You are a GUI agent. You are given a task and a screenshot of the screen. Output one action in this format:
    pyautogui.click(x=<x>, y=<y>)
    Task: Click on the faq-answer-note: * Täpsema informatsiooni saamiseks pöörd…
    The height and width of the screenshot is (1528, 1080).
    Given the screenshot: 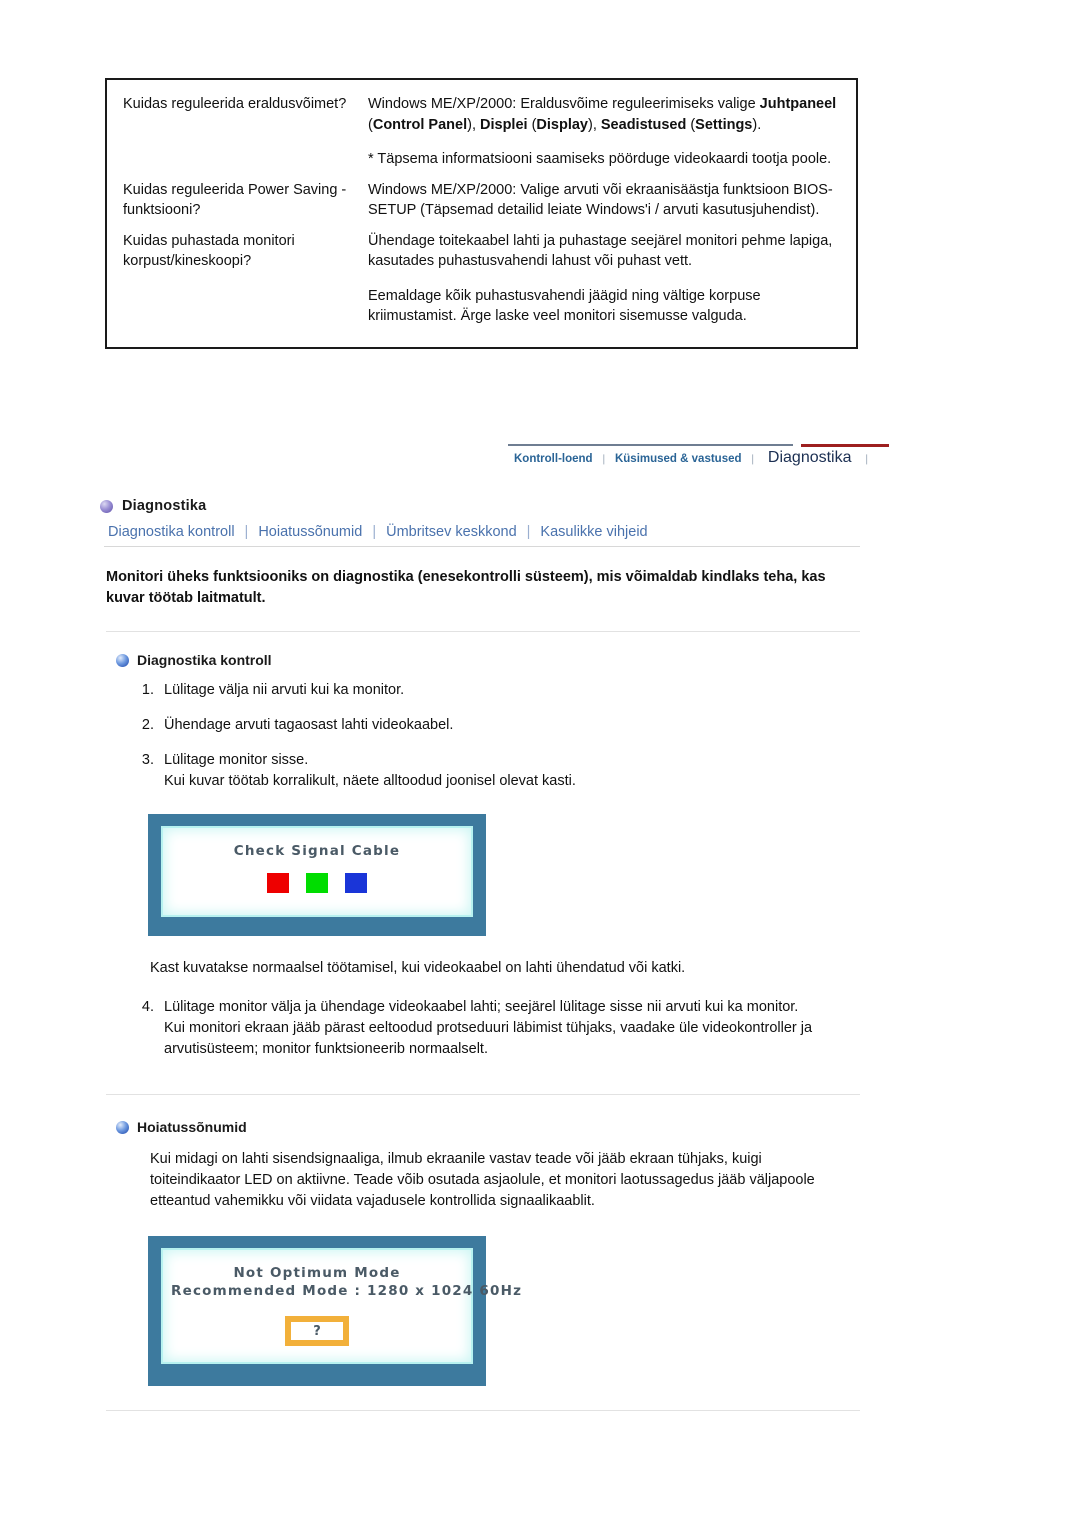 What is the action you would take?
    pyautogui.click(x=600, y=159)
    